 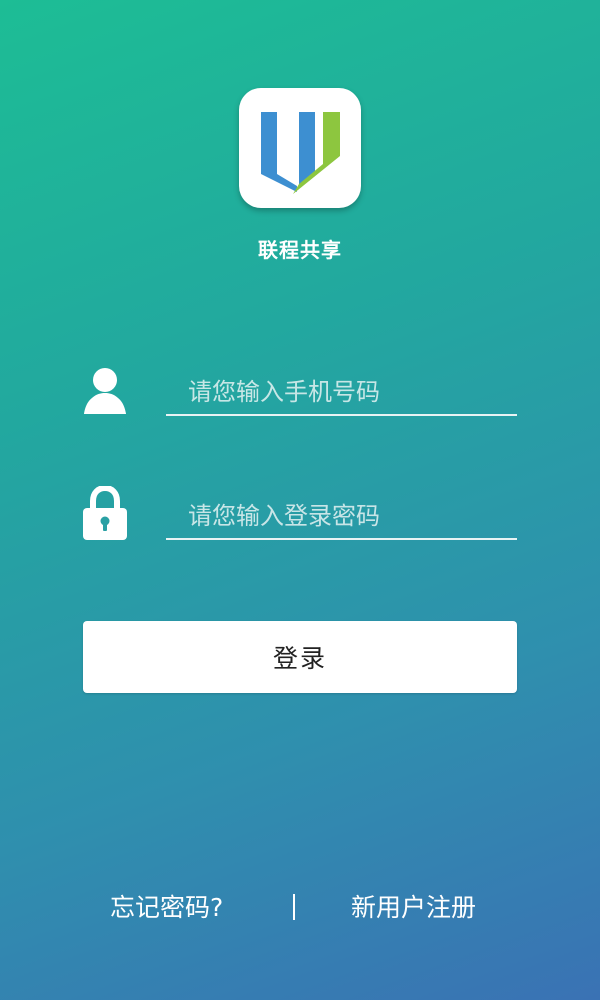 What do you see at coordinates (348, 516) in the screenshot?
I see `password-input` at bounding box center [348, 516].